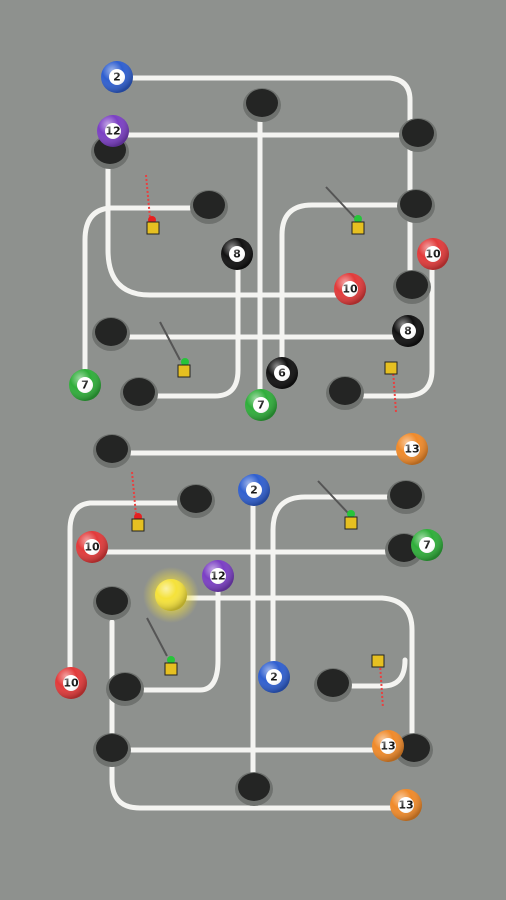 The height and width of the screenshot is (900, 506). What do you see at coordinates (282, 373) in the screenshot?
I see `ball: 6` at bounding box center [282, 373].